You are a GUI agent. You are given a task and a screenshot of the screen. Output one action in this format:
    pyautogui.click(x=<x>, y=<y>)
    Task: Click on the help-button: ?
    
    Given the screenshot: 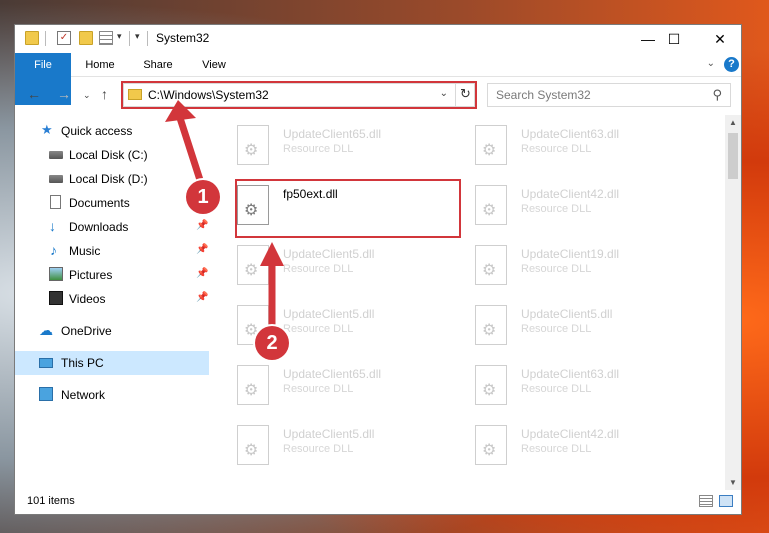 What is the action you would take?
    pyautogui.click(x=731, y=64)
    